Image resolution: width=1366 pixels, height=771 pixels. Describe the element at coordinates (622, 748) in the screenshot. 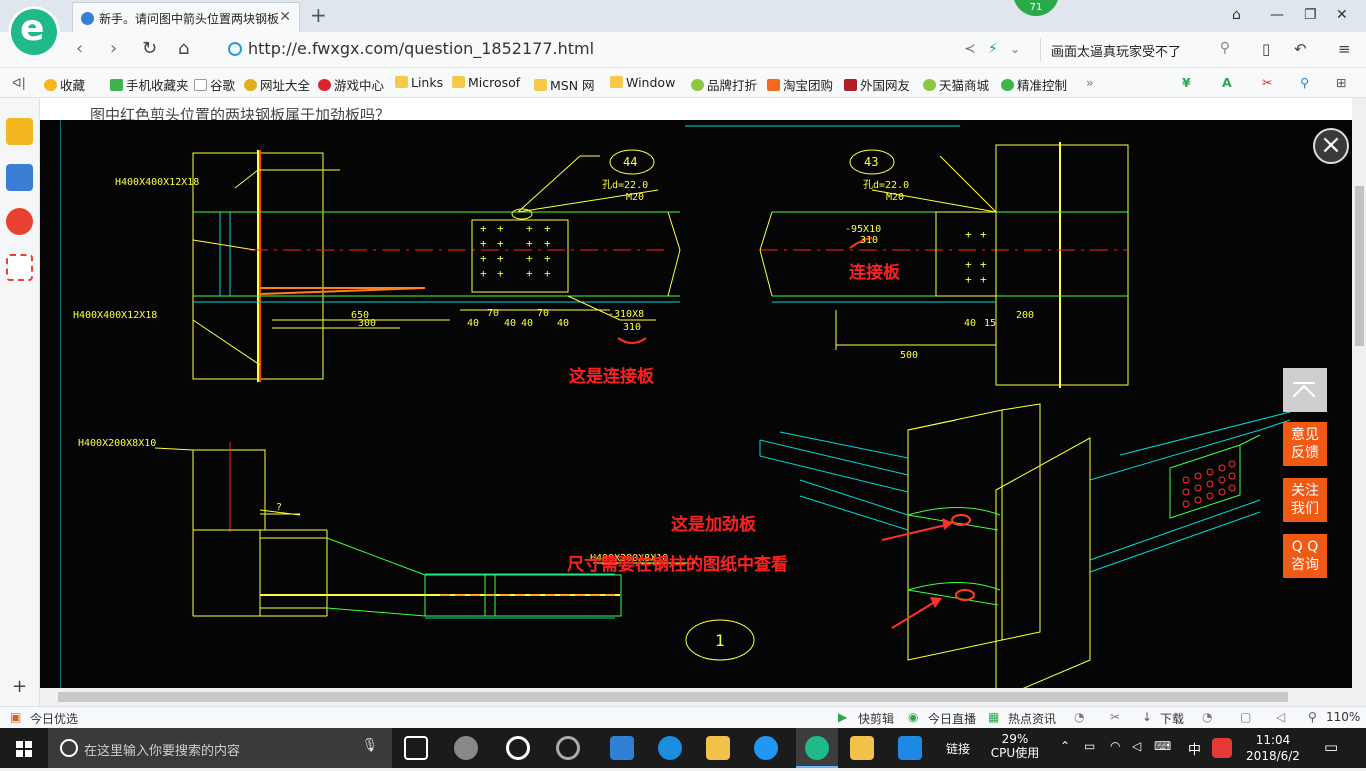

I see `edge-icon` at that location.